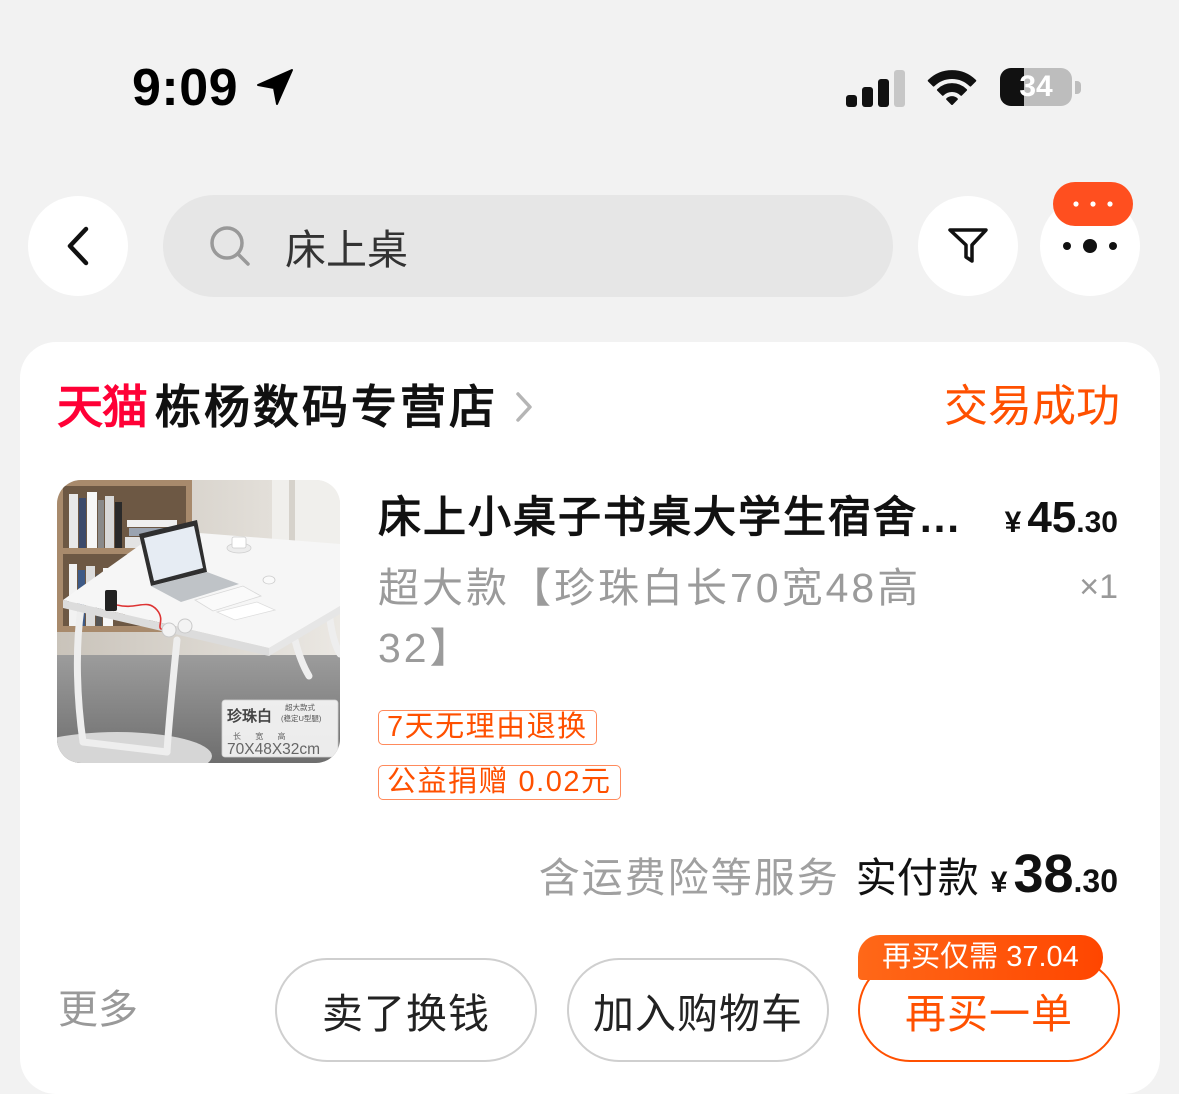  I want to click on sell-button: 卖了换钱, so click(406, 1010).